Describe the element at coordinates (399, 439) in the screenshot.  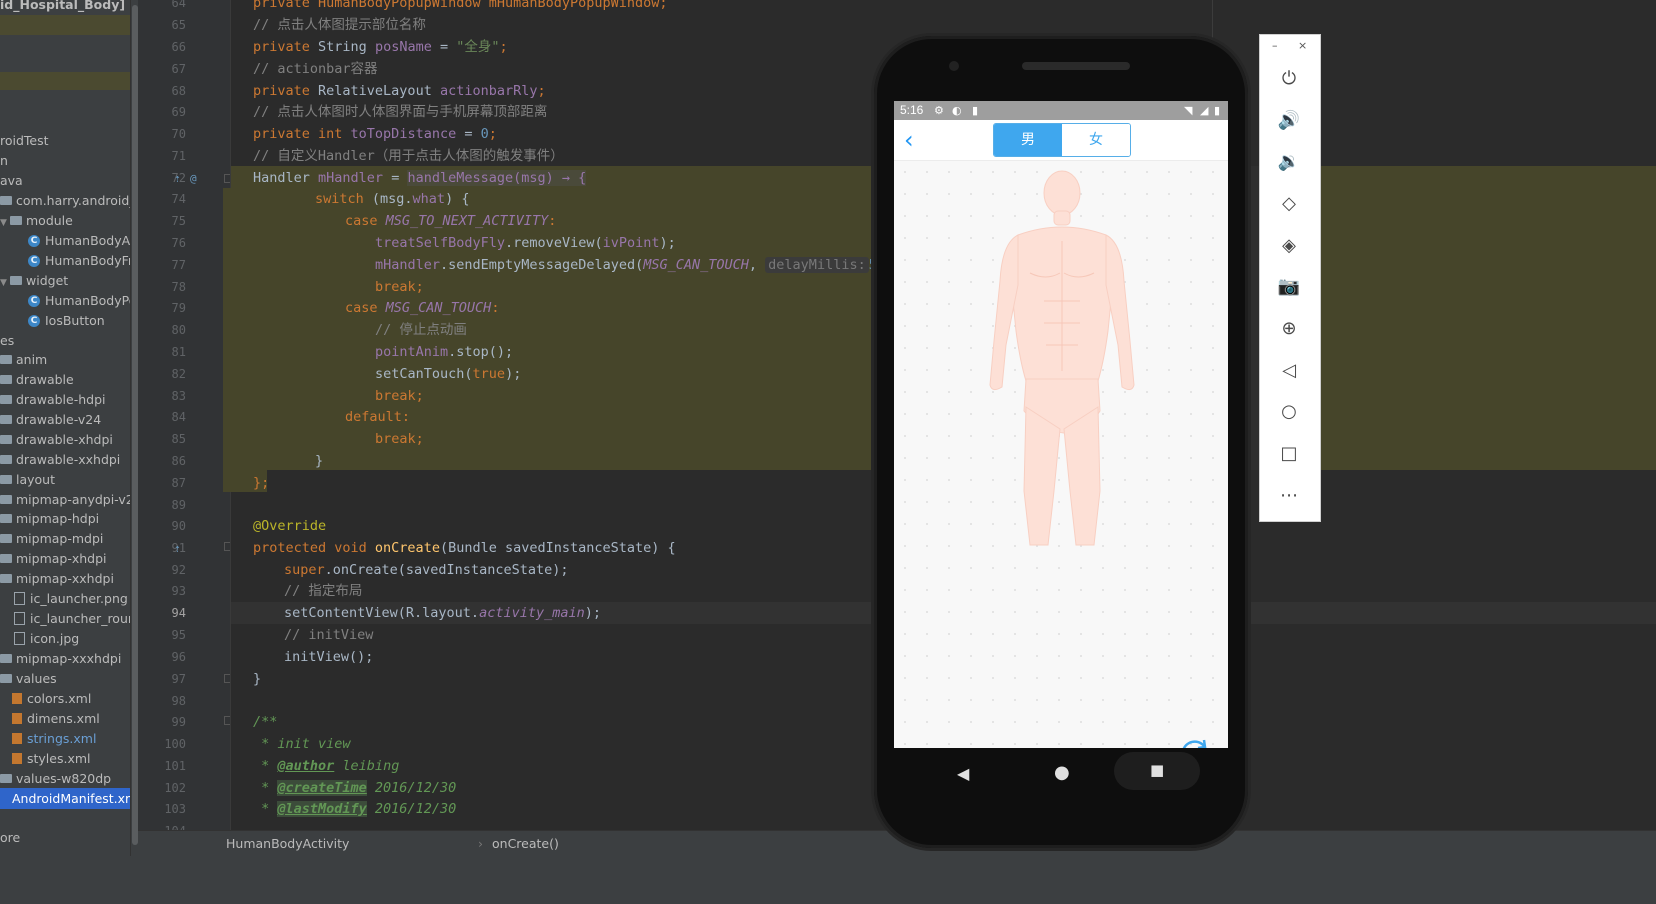
I see `code-line-85: break;` at that location.